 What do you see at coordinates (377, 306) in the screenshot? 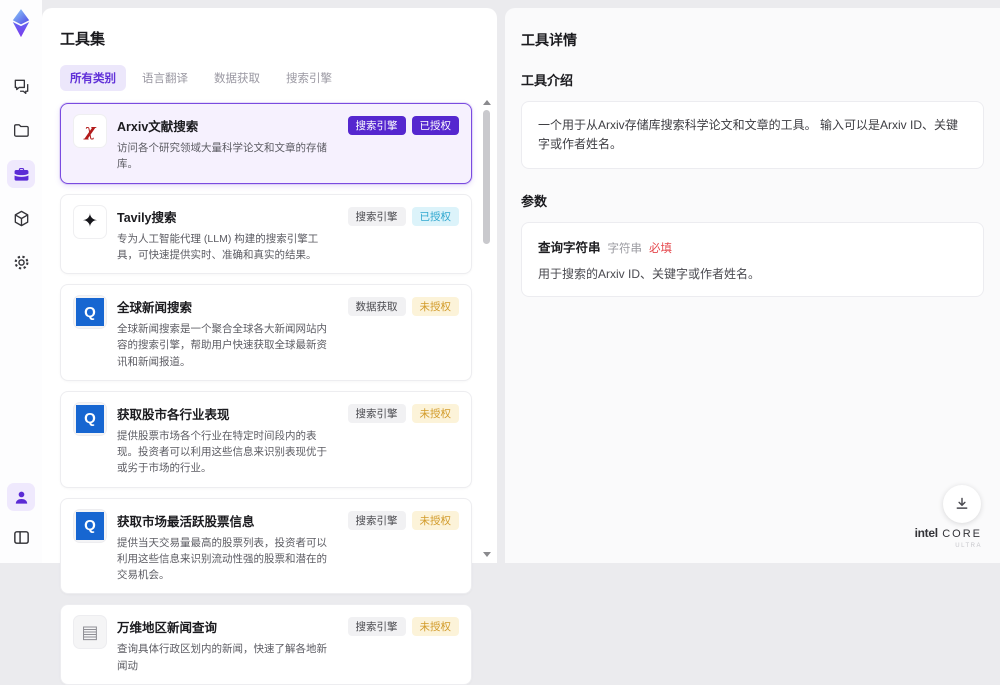
I see `category-badge: 数据获取` at bounding box center [377, 306].